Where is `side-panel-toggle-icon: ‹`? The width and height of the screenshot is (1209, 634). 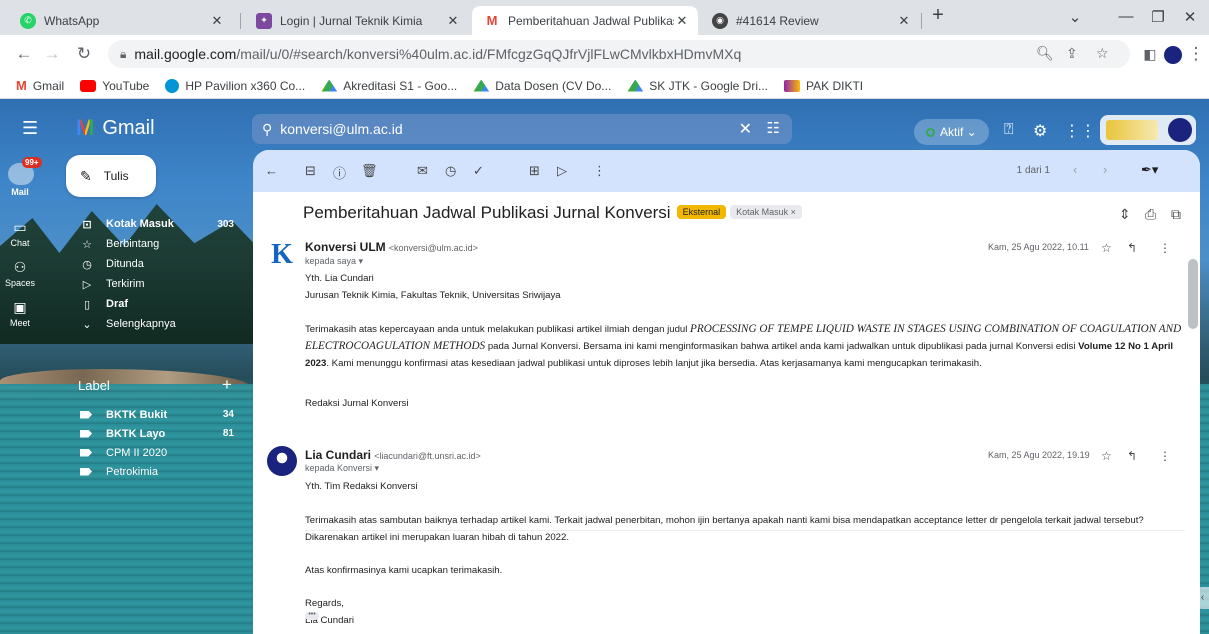 side-panel-toggle-icon: ‹ is located at coordinates (1202, 598).